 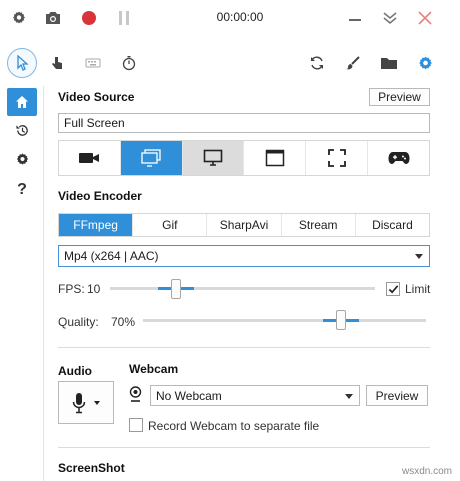 I want to click on keyboard-icon, so click(x=93, y=63).